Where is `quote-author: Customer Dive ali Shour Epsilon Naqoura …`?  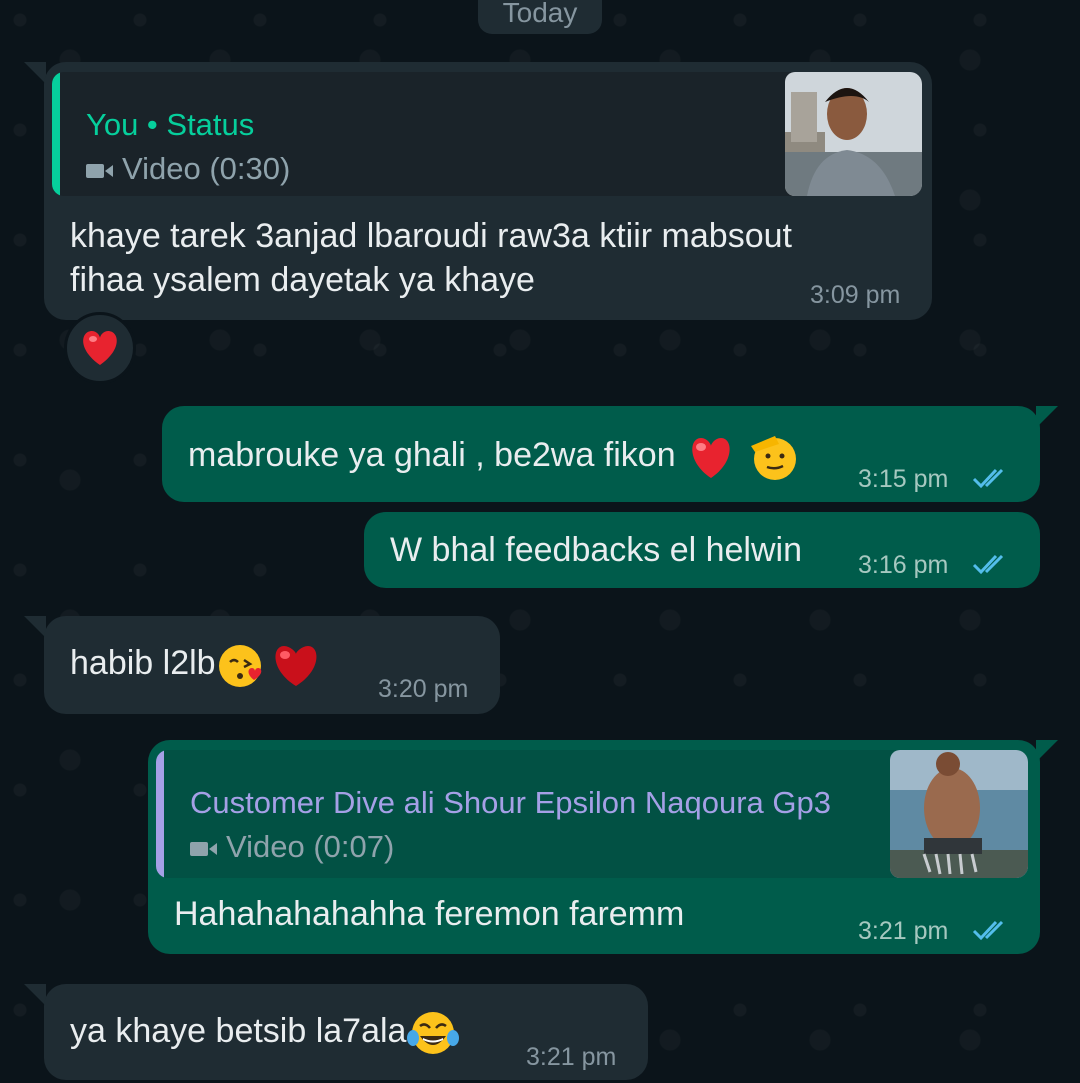
quote-author: Customer Dive ali Shour Epsilon Naqoura … is located at coordinates (510, 802).